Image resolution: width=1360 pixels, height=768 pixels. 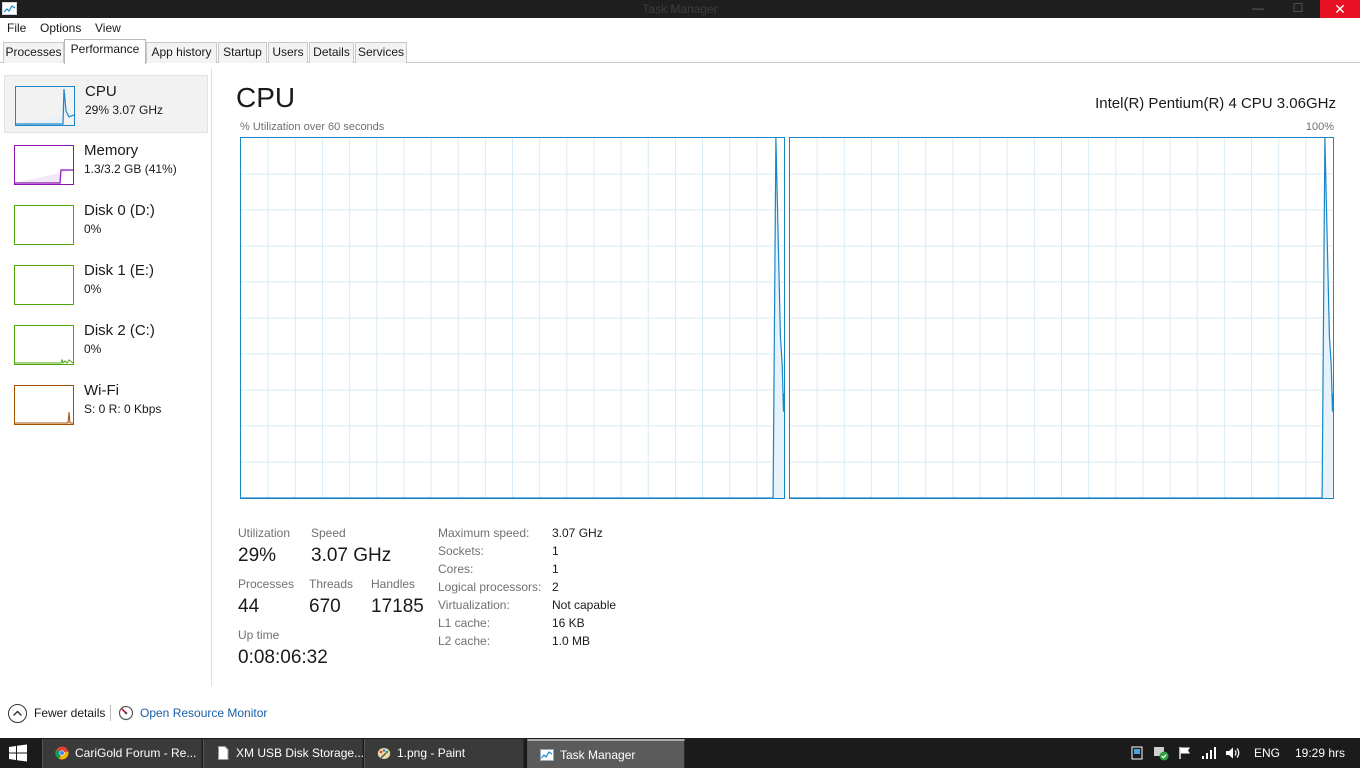 What do you see at coordinates (431, 753) in the screenshot?
I see `taskbar-item-label: 1.png - Paint` at bounding box center [431, 753].